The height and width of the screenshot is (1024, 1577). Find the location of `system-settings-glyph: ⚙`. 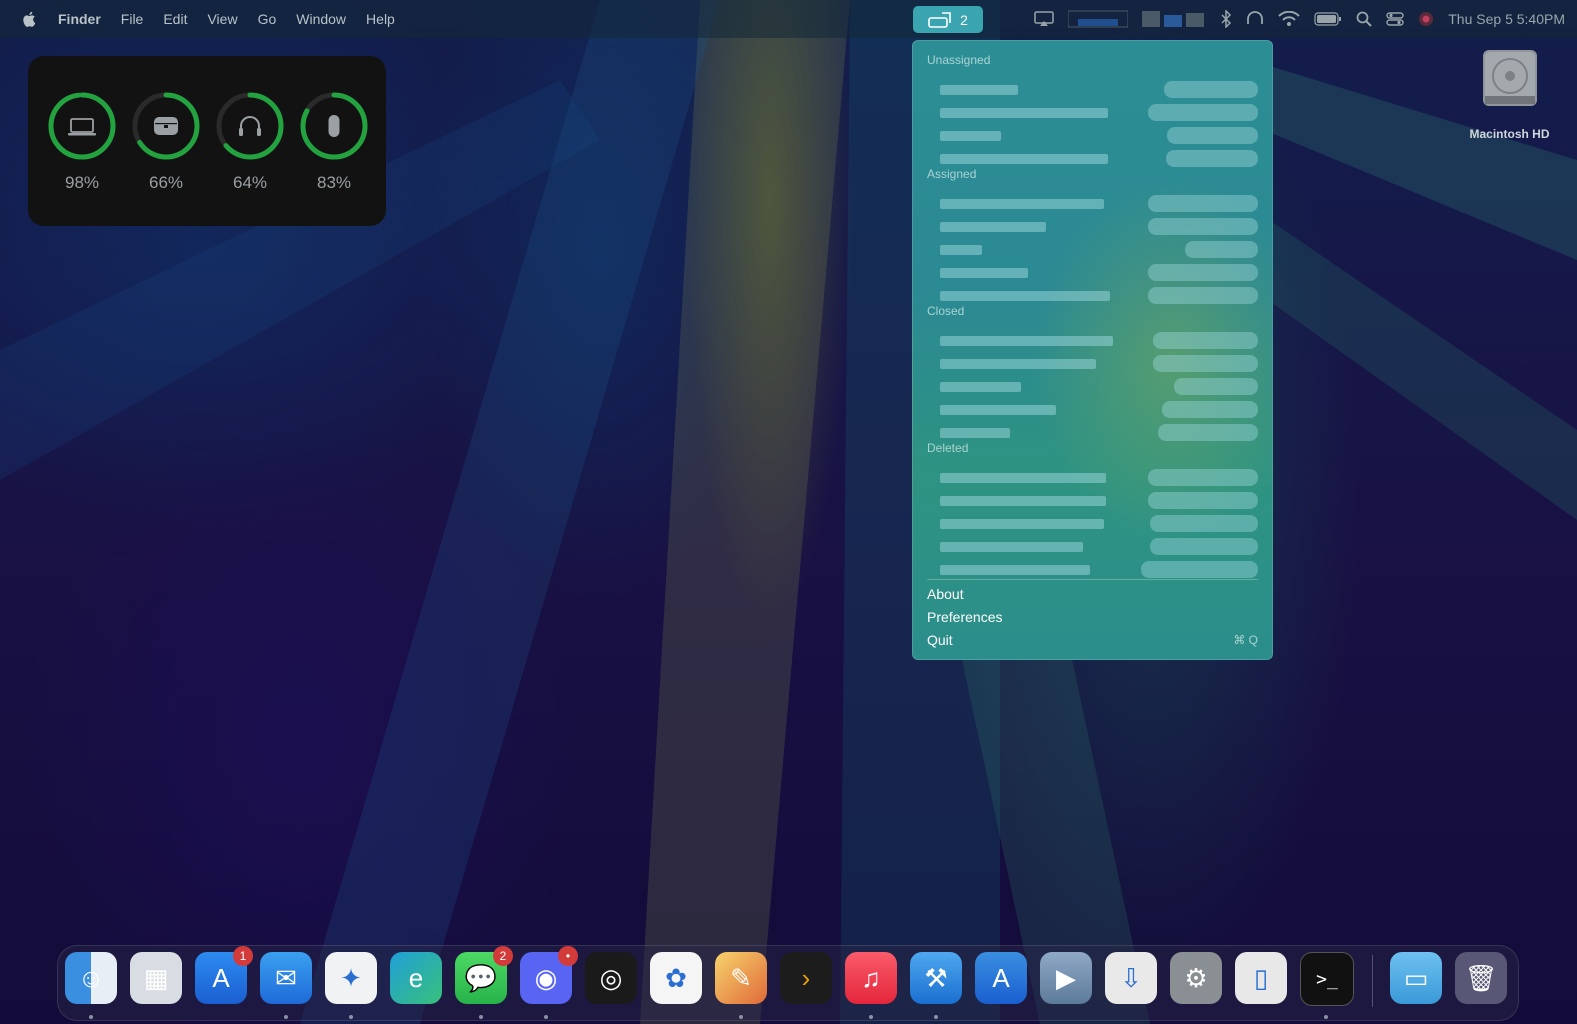

system-settings-glyph: ⚙ is located at coordinates (1196, 977).